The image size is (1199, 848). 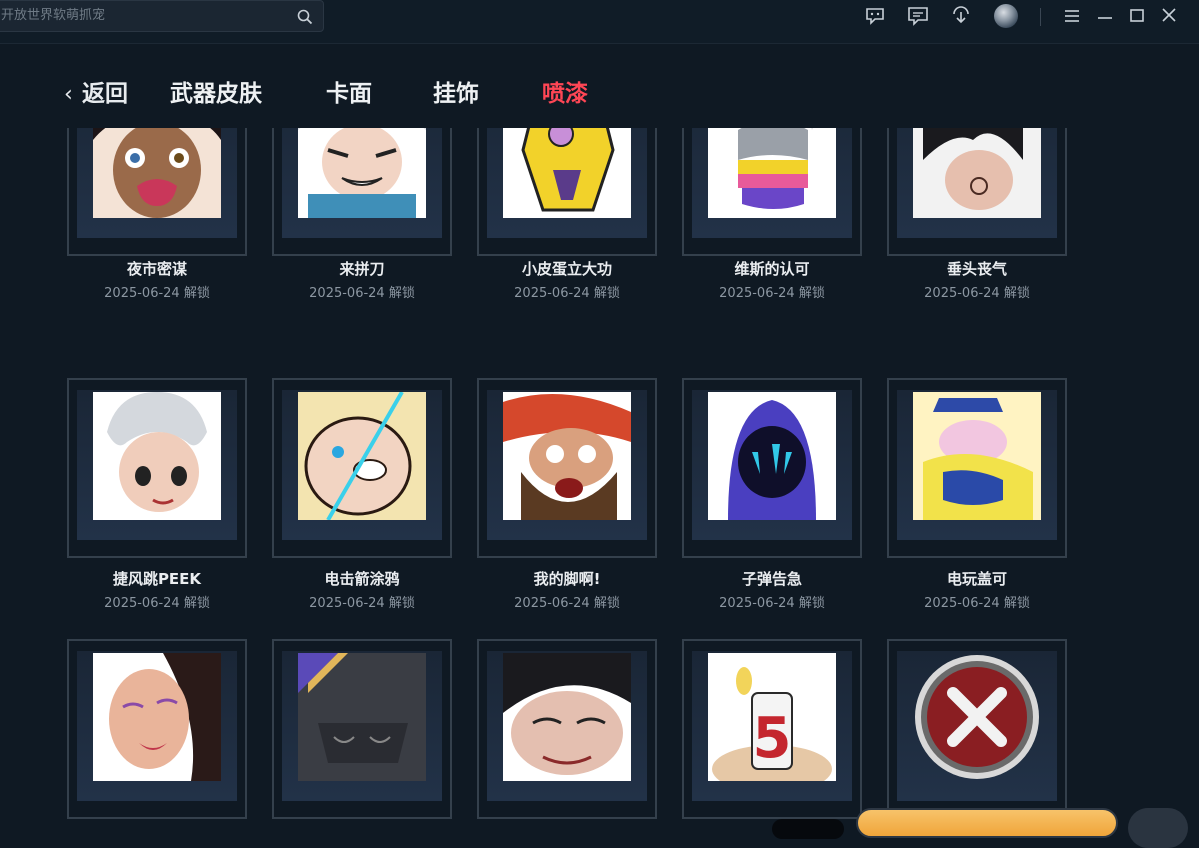 I want to click on spray-name: 子弹告急, so click(x=771, y=579).